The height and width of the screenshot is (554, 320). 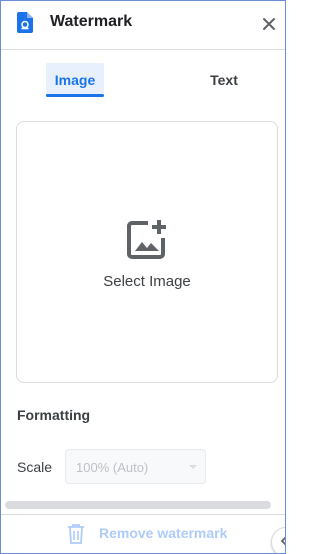 I want to click on watermark-doc-icon, so click(x=25, y=22).